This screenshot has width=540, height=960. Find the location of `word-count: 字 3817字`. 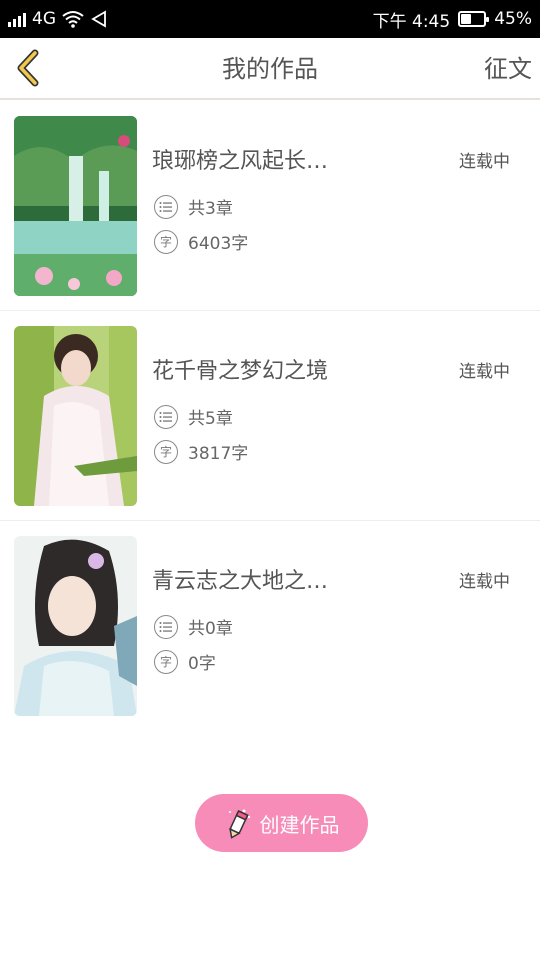

word-count: 字 3817字 is located at coordinates (201, 451).